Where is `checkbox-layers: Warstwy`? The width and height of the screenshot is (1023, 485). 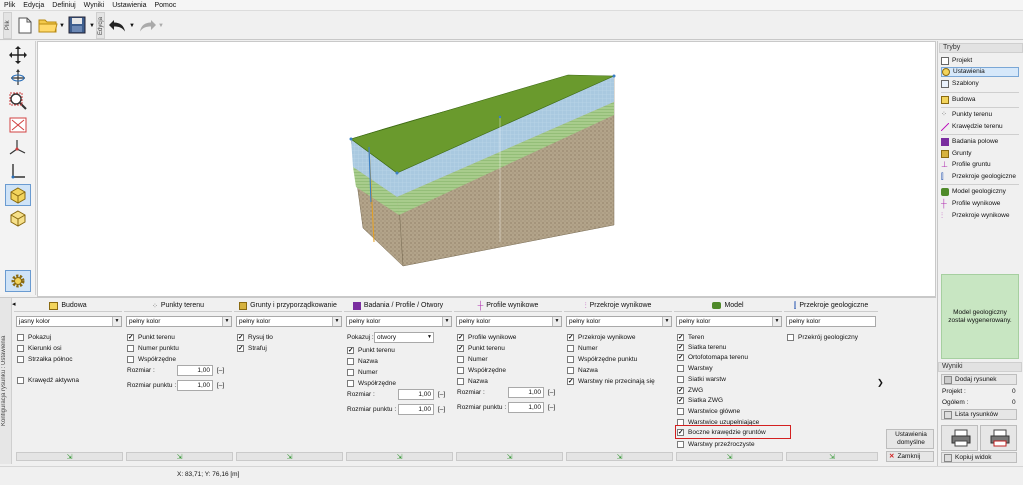 checkbox-layers: Warstwy is located at coordinates (695, 368).